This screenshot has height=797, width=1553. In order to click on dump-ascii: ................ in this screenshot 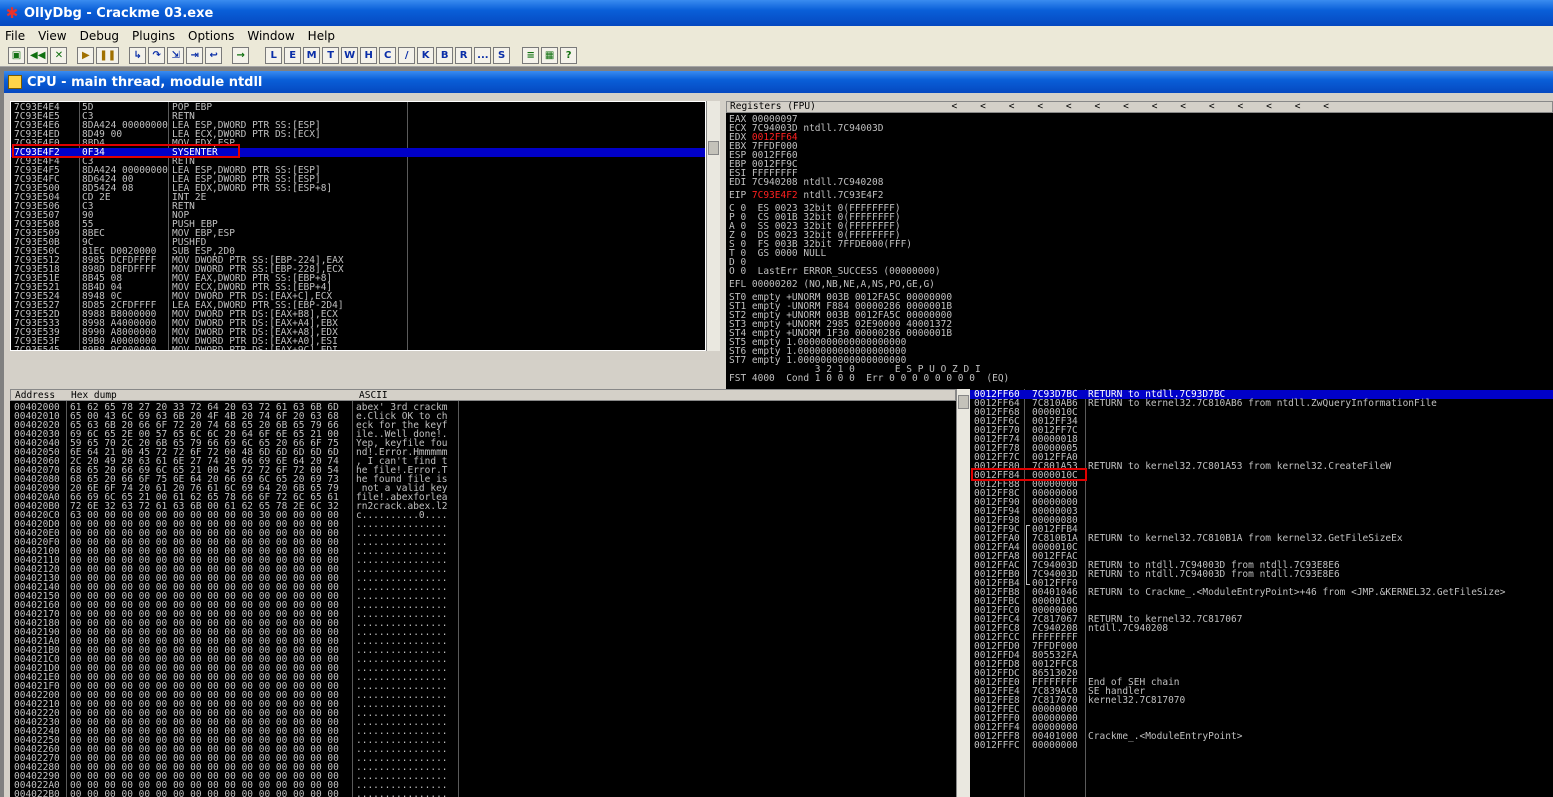, I will do `click(402, 793)`.